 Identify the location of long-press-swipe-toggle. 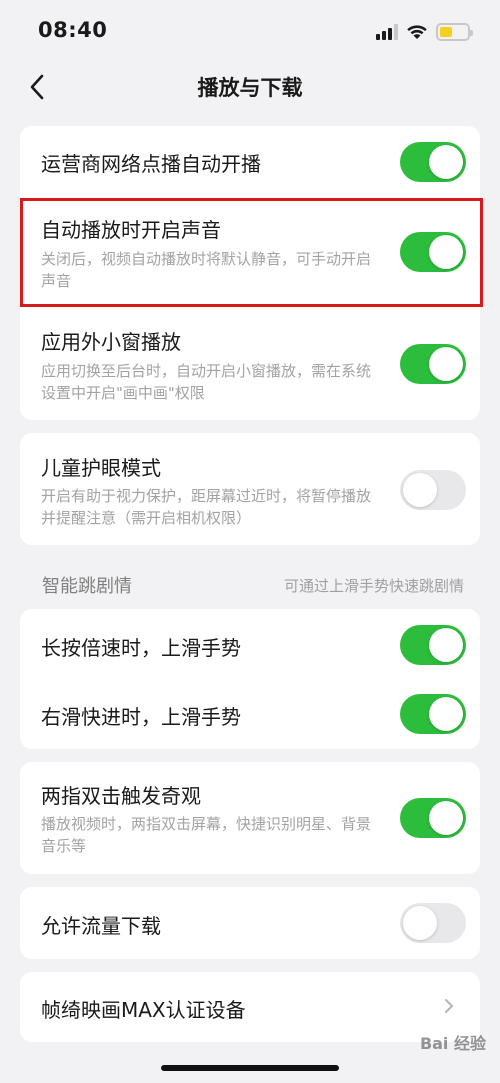
(433, 645).